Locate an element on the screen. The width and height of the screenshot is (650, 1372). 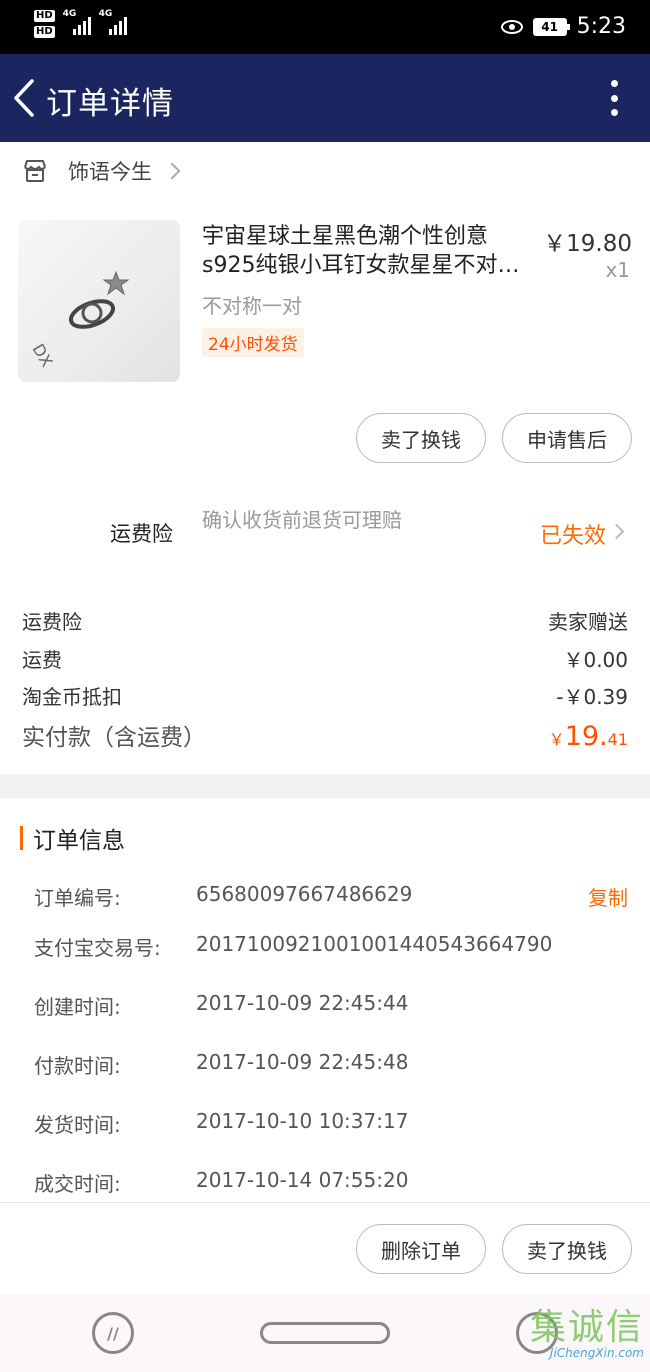
fee-row: 运费 ￥0.00 is located at coordinates (325, 658).